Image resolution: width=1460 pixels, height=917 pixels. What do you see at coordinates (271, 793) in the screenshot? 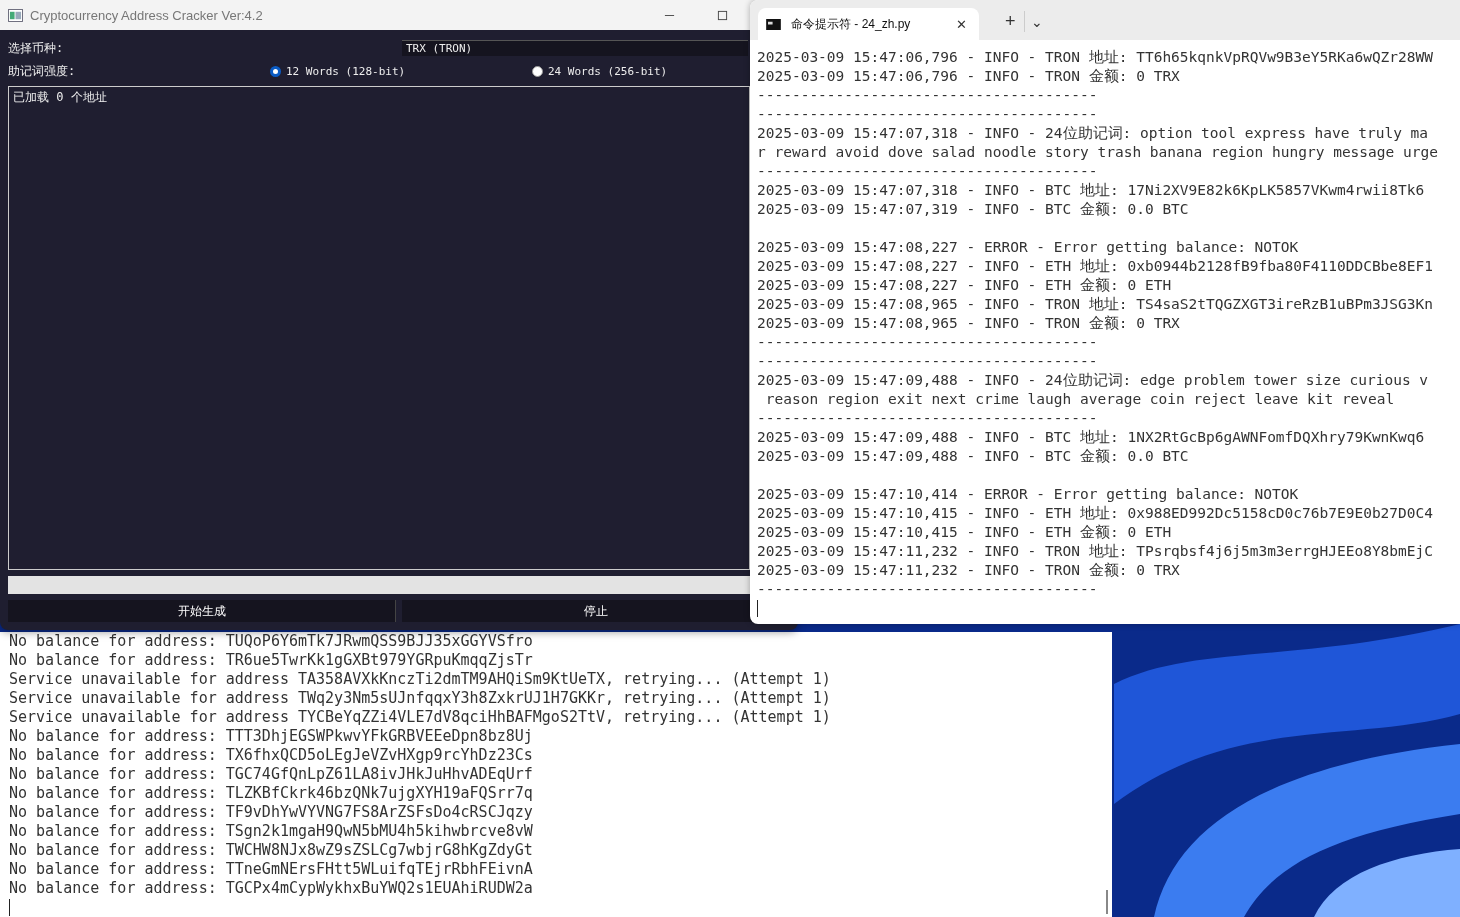
I see `console-line: No balance for address: TLZKBfCkrk46bzQNk7ujgXYH19aFQSrr7q` at bounding box center [271, 793].